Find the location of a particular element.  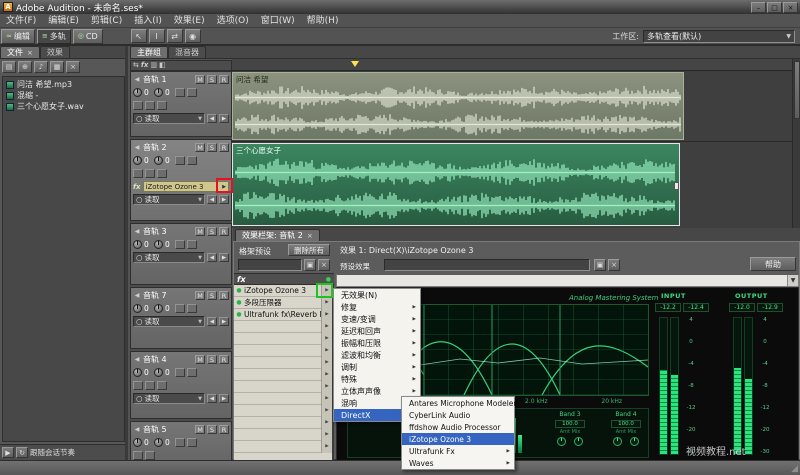

menu-file: 文件(F) is located at coordinates (21, 21).